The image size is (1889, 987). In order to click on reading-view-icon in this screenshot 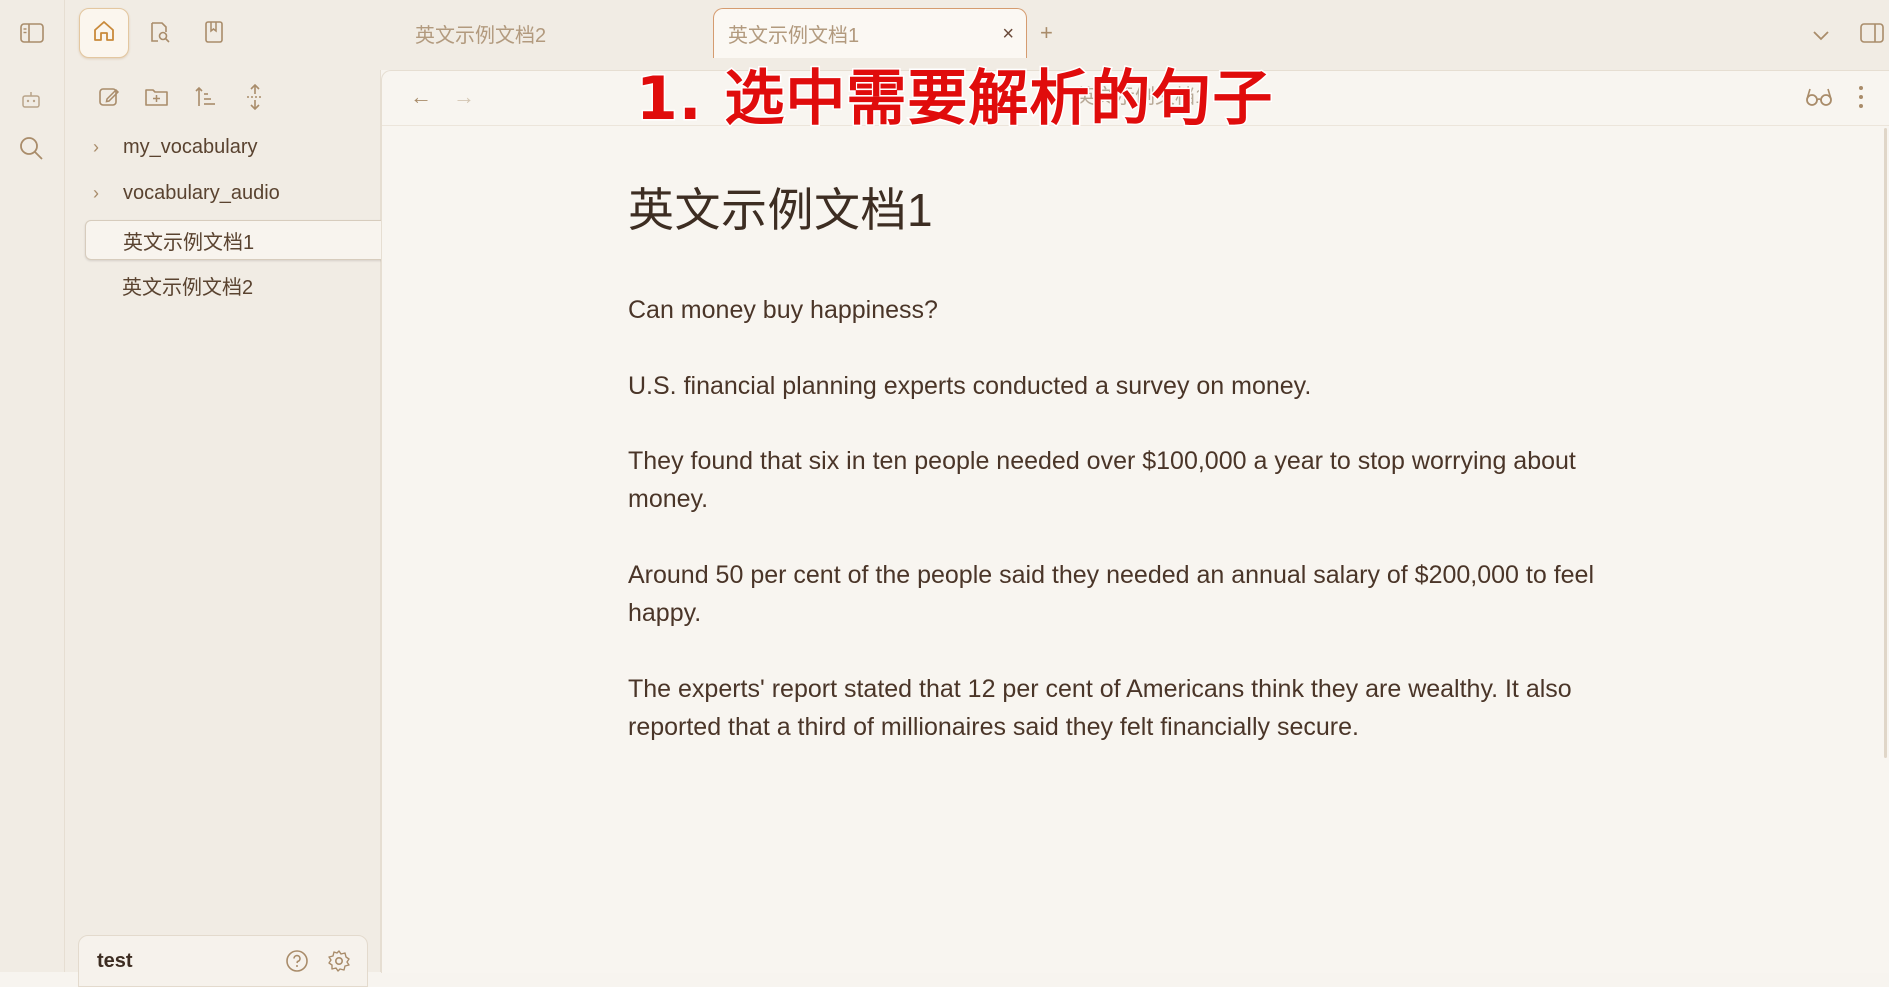, I will do `click(1819, 97)`.